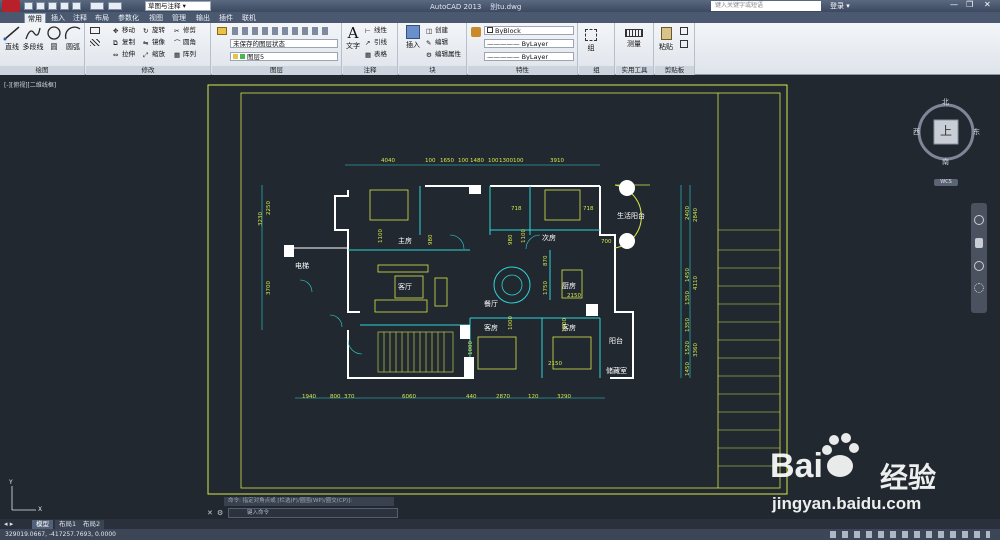 The width and height of the screenshot is (1000, 540). What do you see at coordinates (309, 397) in the screenshot?
I see `dim-bottom-0: 1940` at bounding box center [309, 397].